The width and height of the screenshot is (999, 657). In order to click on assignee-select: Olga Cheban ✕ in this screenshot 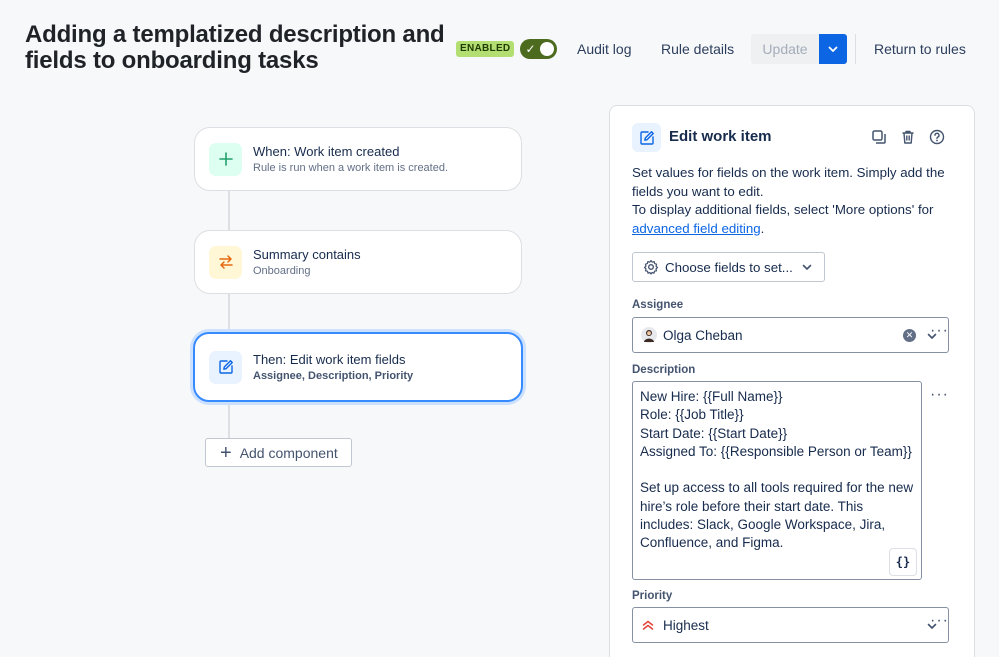, I will do `click(790, 335)`.